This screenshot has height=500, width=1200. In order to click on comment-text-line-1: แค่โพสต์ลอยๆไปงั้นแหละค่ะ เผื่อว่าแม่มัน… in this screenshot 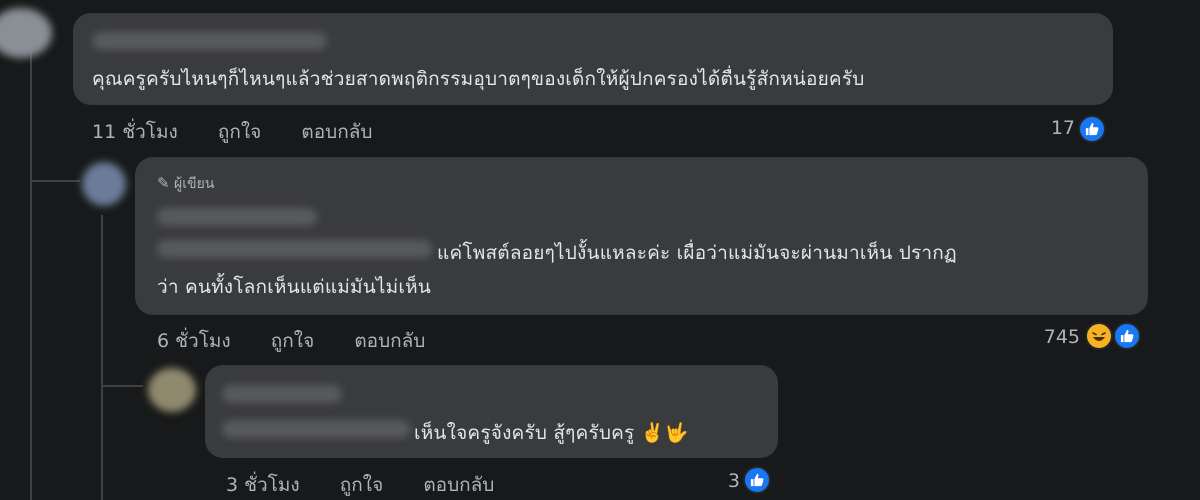, I will do `click(697, 253)`.